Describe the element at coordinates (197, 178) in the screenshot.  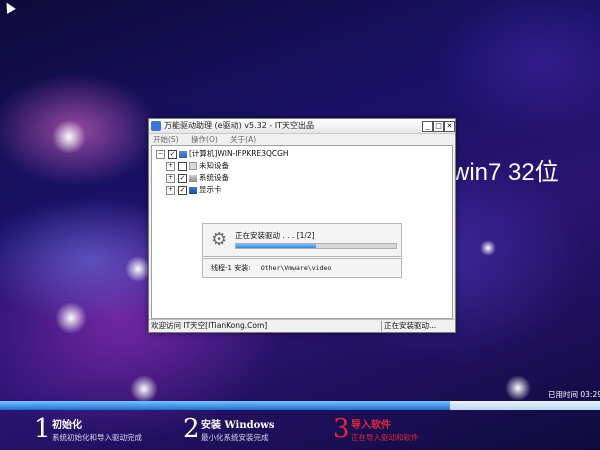
I see `tree-row-system: + ✓ 系统设备` at that location.